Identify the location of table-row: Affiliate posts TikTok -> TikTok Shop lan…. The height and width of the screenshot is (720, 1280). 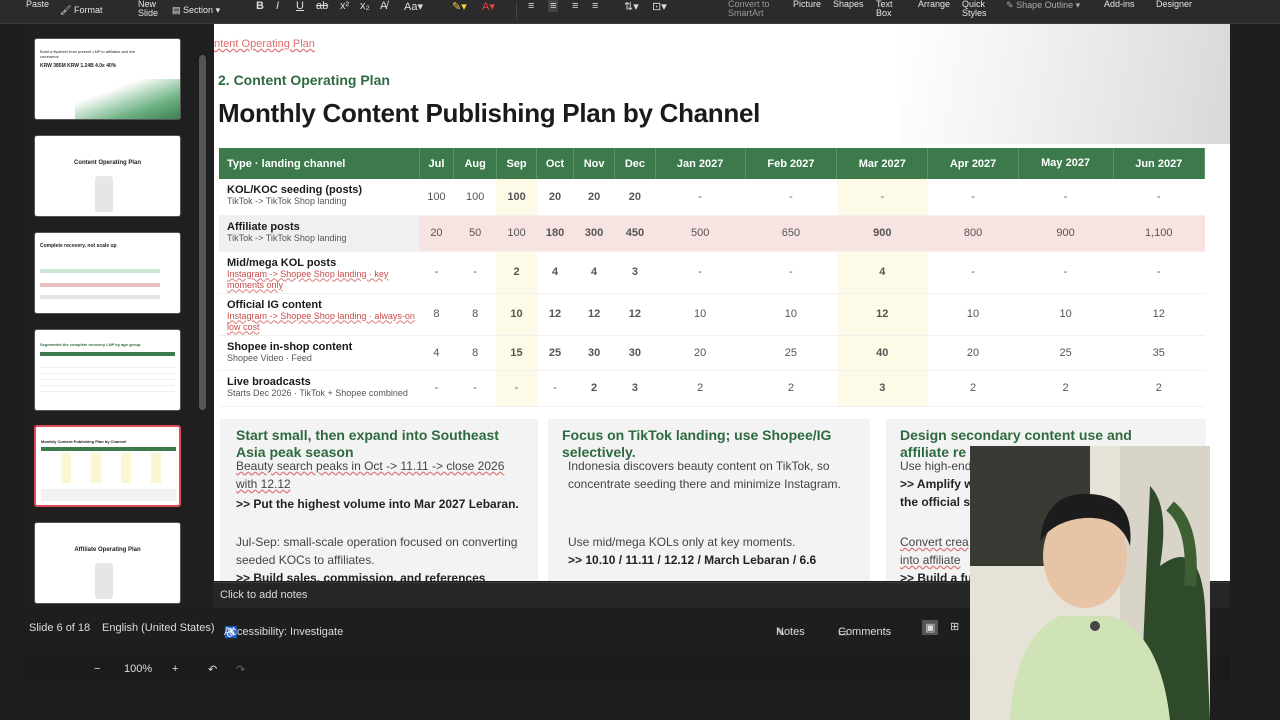
(712, 233).